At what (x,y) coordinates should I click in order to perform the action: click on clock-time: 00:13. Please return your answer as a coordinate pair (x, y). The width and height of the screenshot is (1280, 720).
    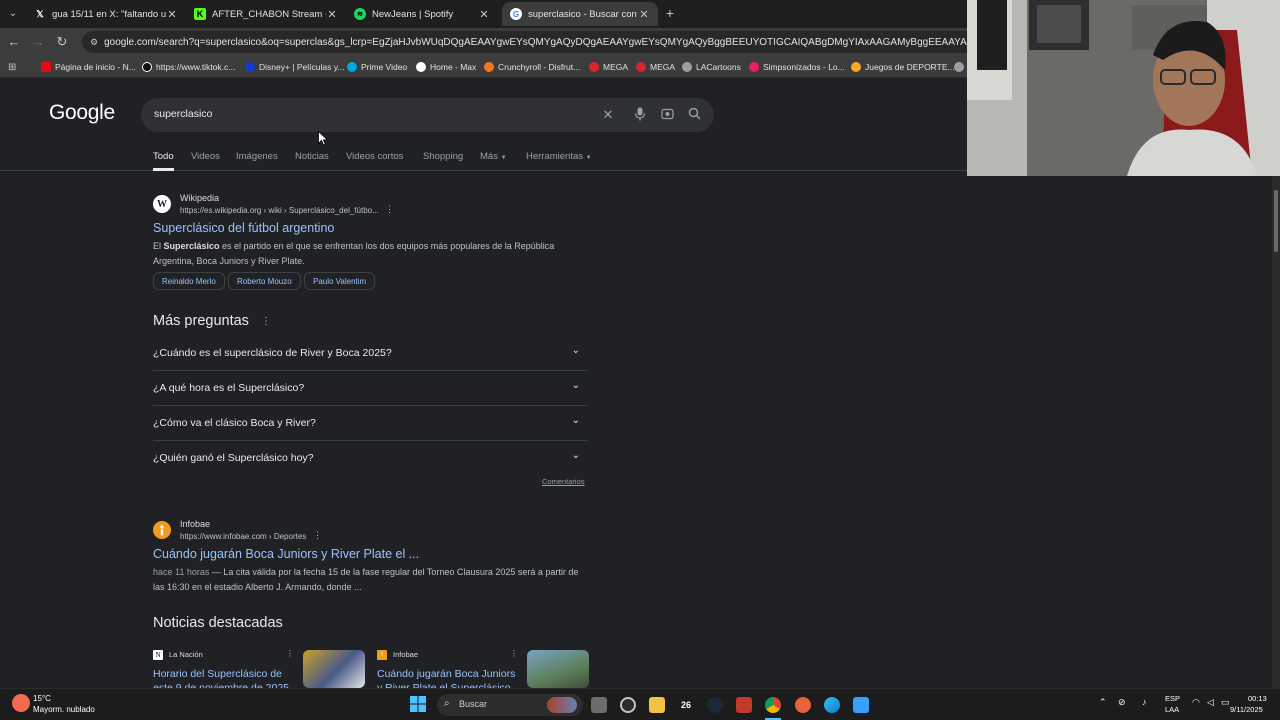
    Looking at the image, I should click on (1257, 698).